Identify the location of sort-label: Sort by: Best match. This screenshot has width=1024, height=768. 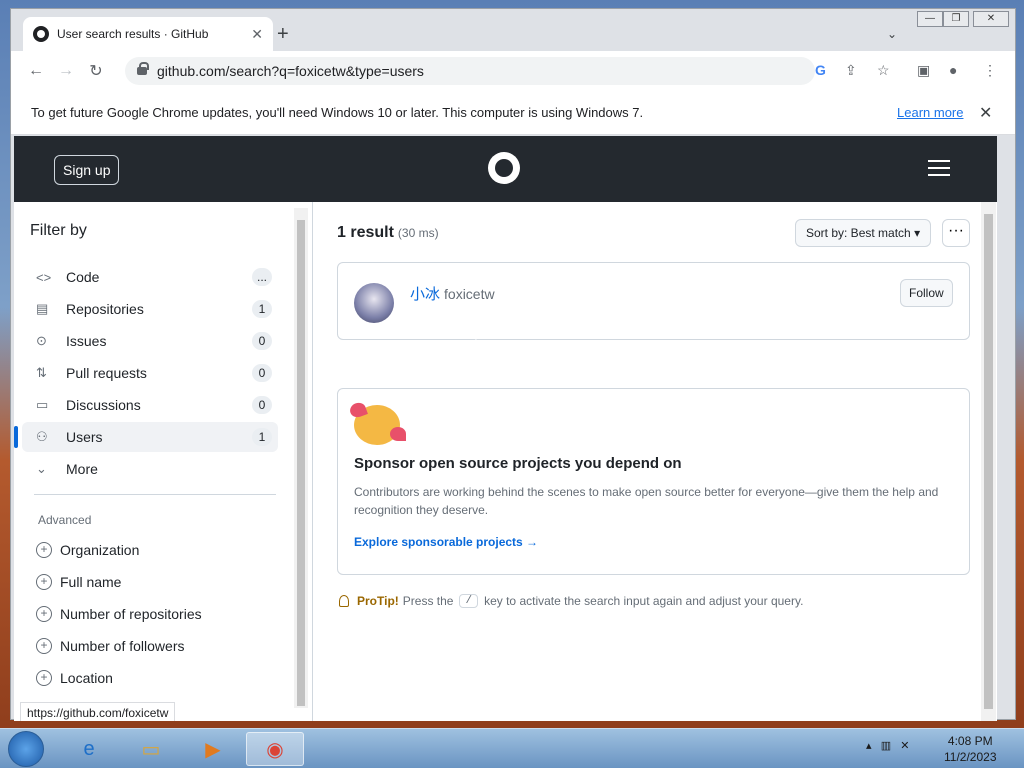
(858, 233).